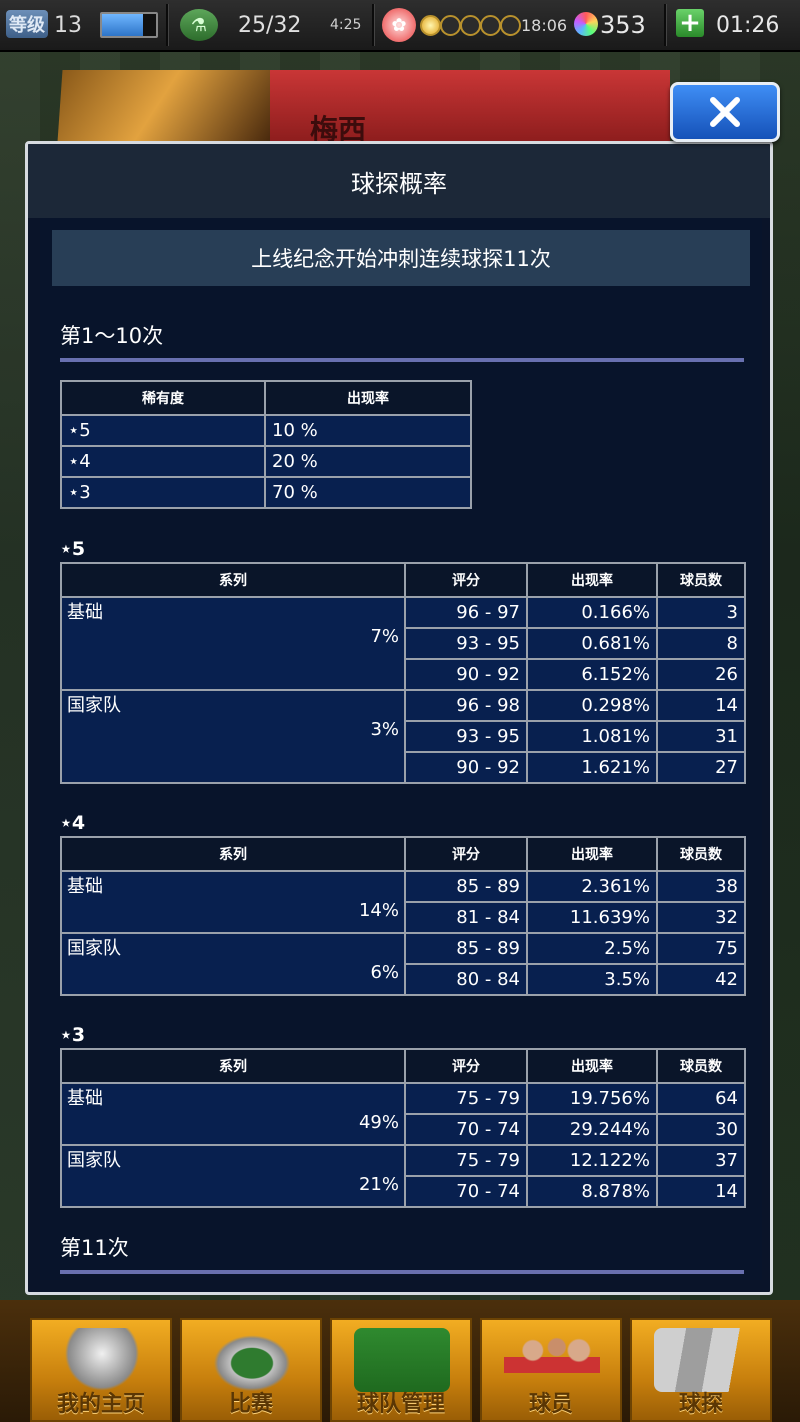 The width and height of the screenshot is (800, 1422). What do you see at coordinates (592, 674) in the screenshot?
I see `rate-cell: 6.152%` at bounding box center [592, 674].